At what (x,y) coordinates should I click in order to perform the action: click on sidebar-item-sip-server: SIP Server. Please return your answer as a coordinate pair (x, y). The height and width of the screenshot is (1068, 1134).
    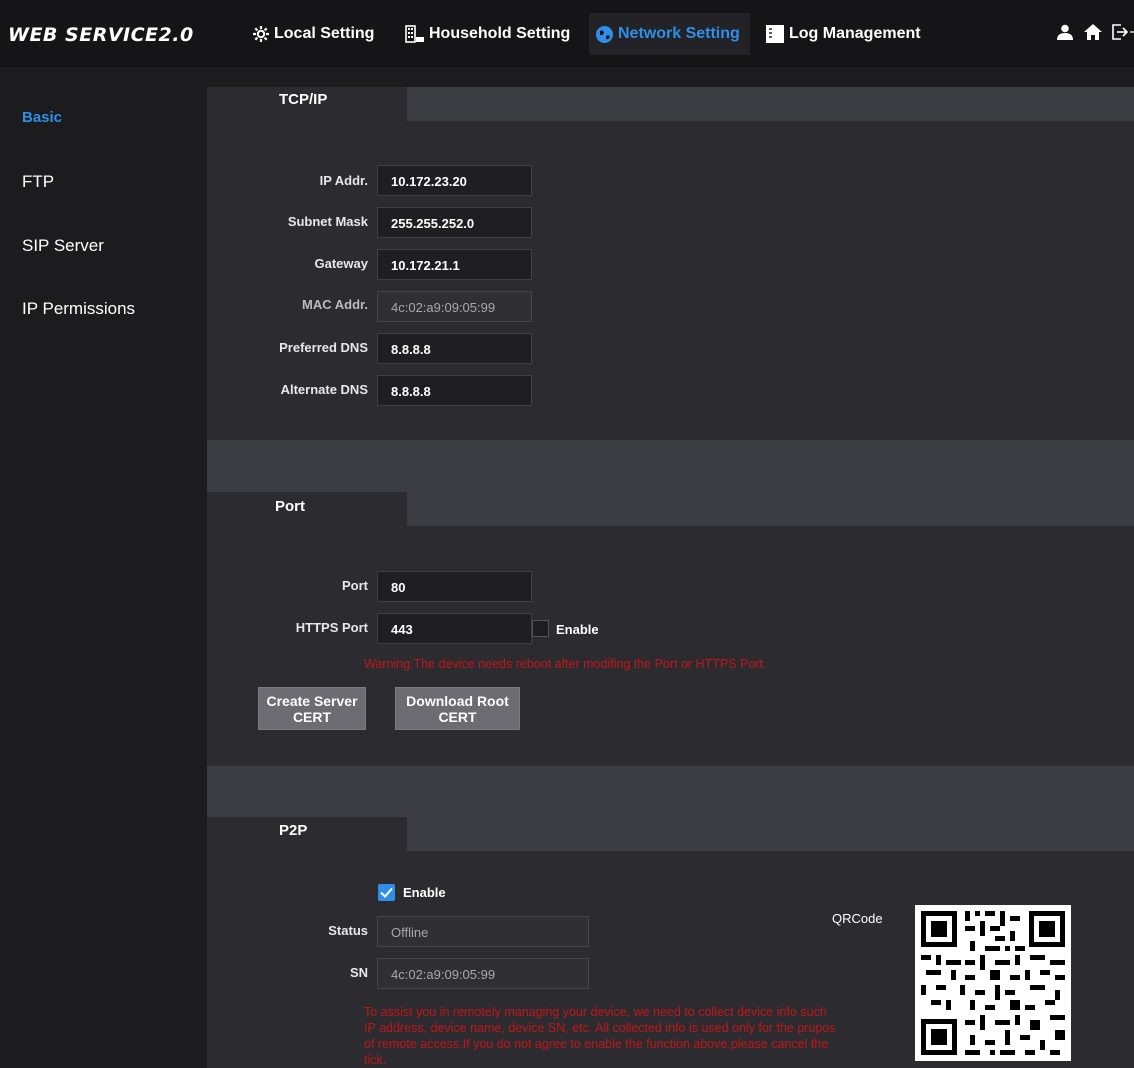
    Looking at the image, I should click on (63, 246).